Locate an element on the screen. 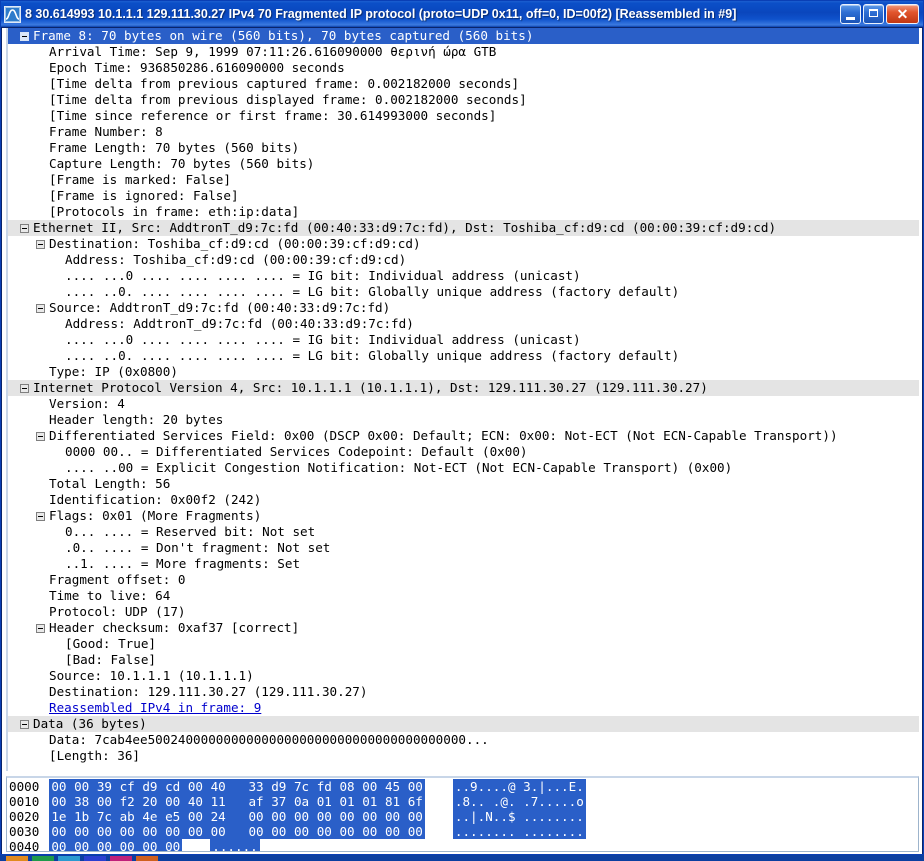 The height and width of the screenshot is (861, 924). detail-row-label: Epoch Time: 936850286.616090000 seconds is located at coordinates (197, 67).